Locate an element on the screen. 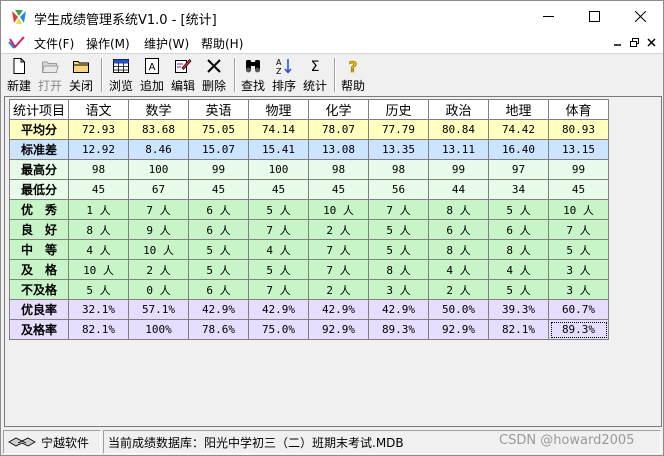 Image resolution: width=664 pixels, height=456 pixels. table-cell: 15.41 is located at coordinates (278, 149).